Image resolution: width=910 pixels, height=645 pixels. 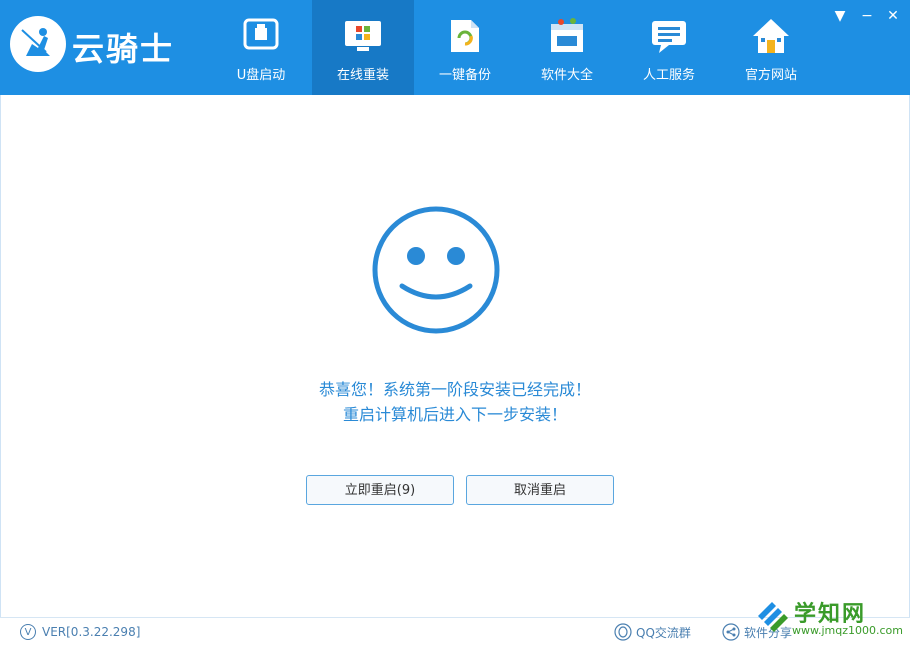 What do you see at coordinates (123, 47) in the screenshot?
I see `logo-text: 云骑士` at bounding box center [123, 47].